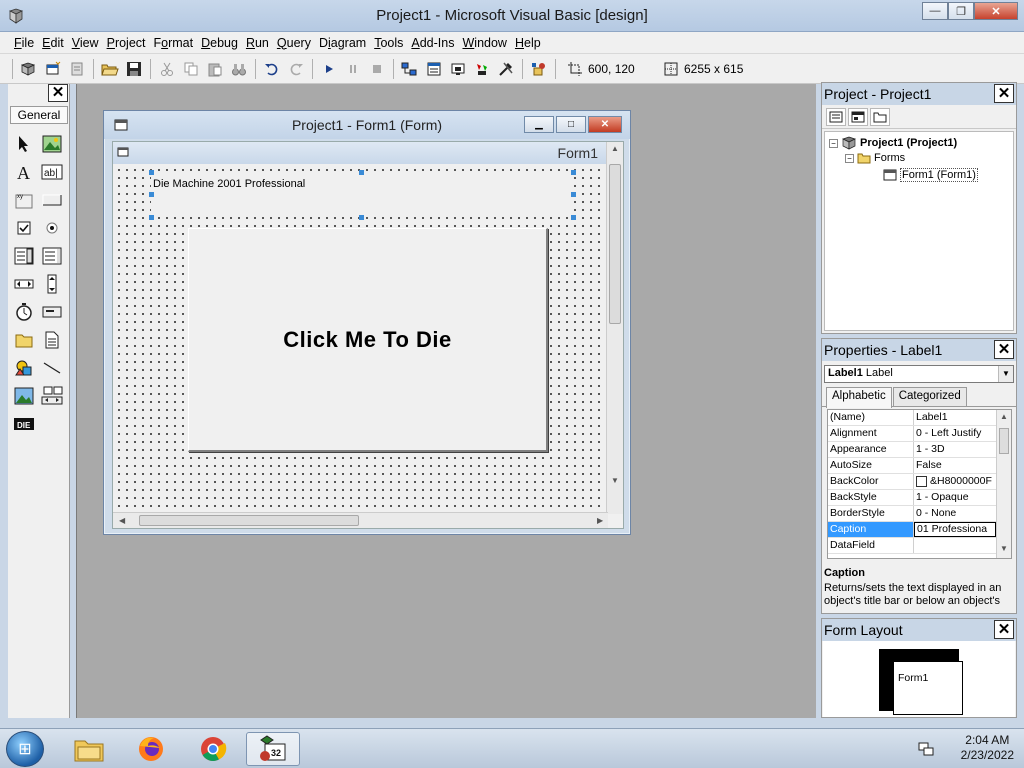 The width and height of the screenshot is (1024, 768). I want to click on property-value: 0 - Left Justify, so click(955, 433).